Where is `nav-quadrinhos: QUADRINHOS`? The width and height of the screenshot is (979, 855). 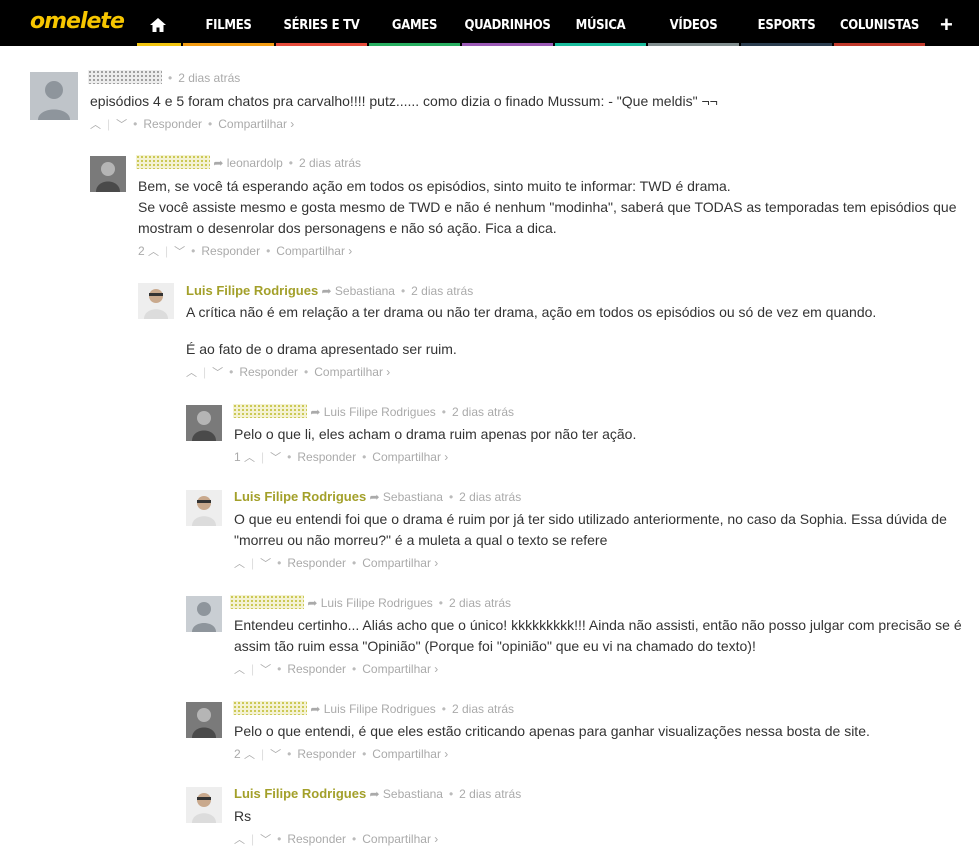
nav-quadrinhos: QUADRINHOS is located at coordinates (507, 23).